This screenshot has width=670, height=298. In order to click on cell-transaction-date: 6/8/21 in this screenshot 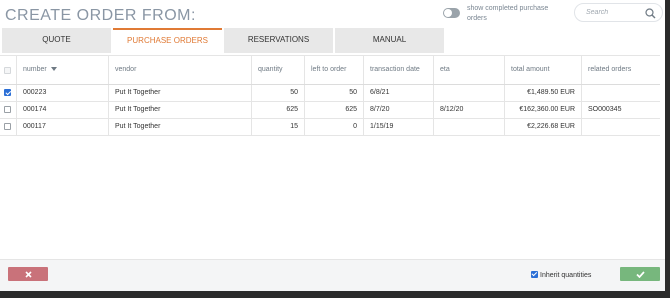, I will do `click(399, 93)`.